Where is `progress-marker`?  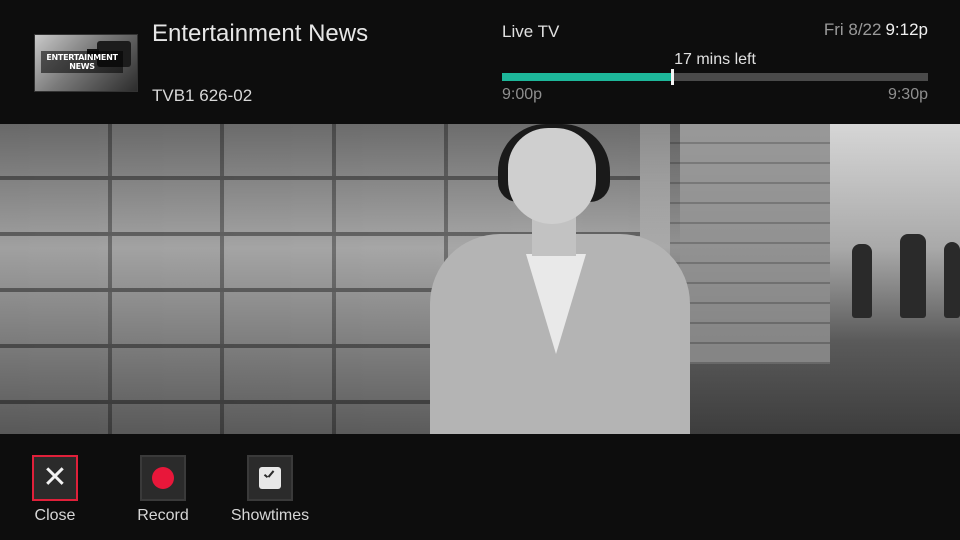 progress-marker is located at coordinates (672, 77).